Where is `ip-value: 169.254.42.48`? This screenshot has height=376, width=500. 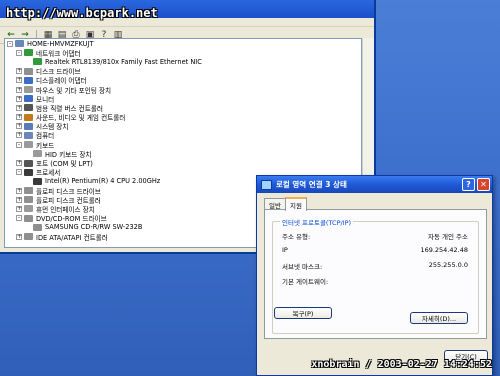 ip-value: 169.254.42.48 is located at coordinates (444, 250).